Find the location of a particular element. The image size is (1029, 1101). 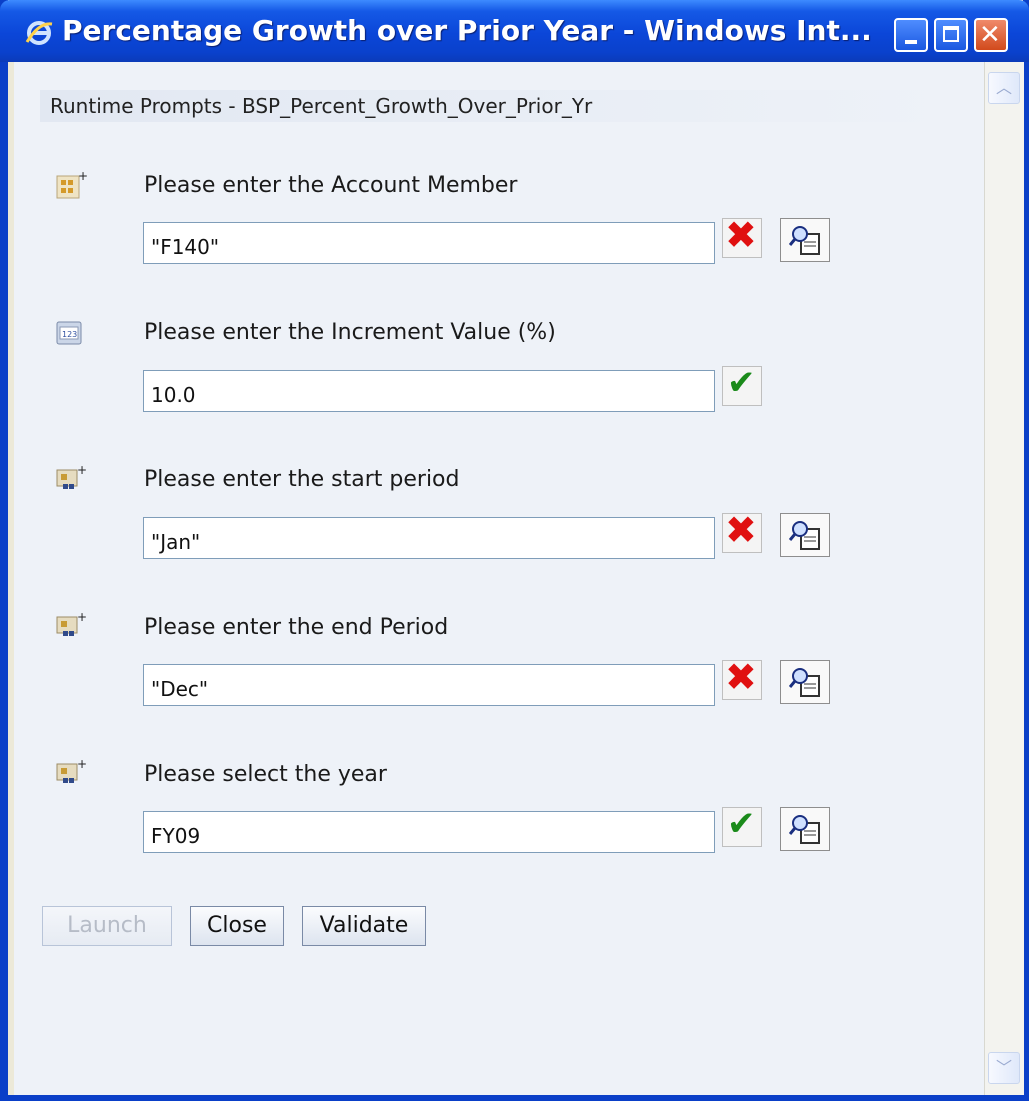

numeric-prompt-icon: 123 is located at coordinates (69, 333).